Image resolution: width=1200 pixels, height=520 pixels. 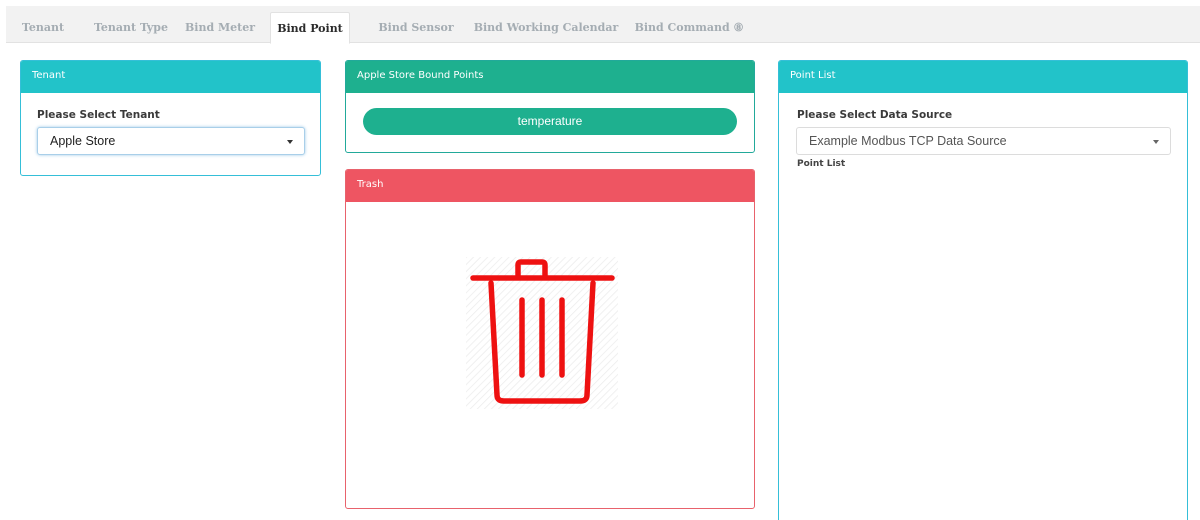 What do you see at coordinates (170, 118) in the screenshot?
I see `tenant-panel: Tenant Please Select Tenant Apple Store` at bounding box center [170, 118].